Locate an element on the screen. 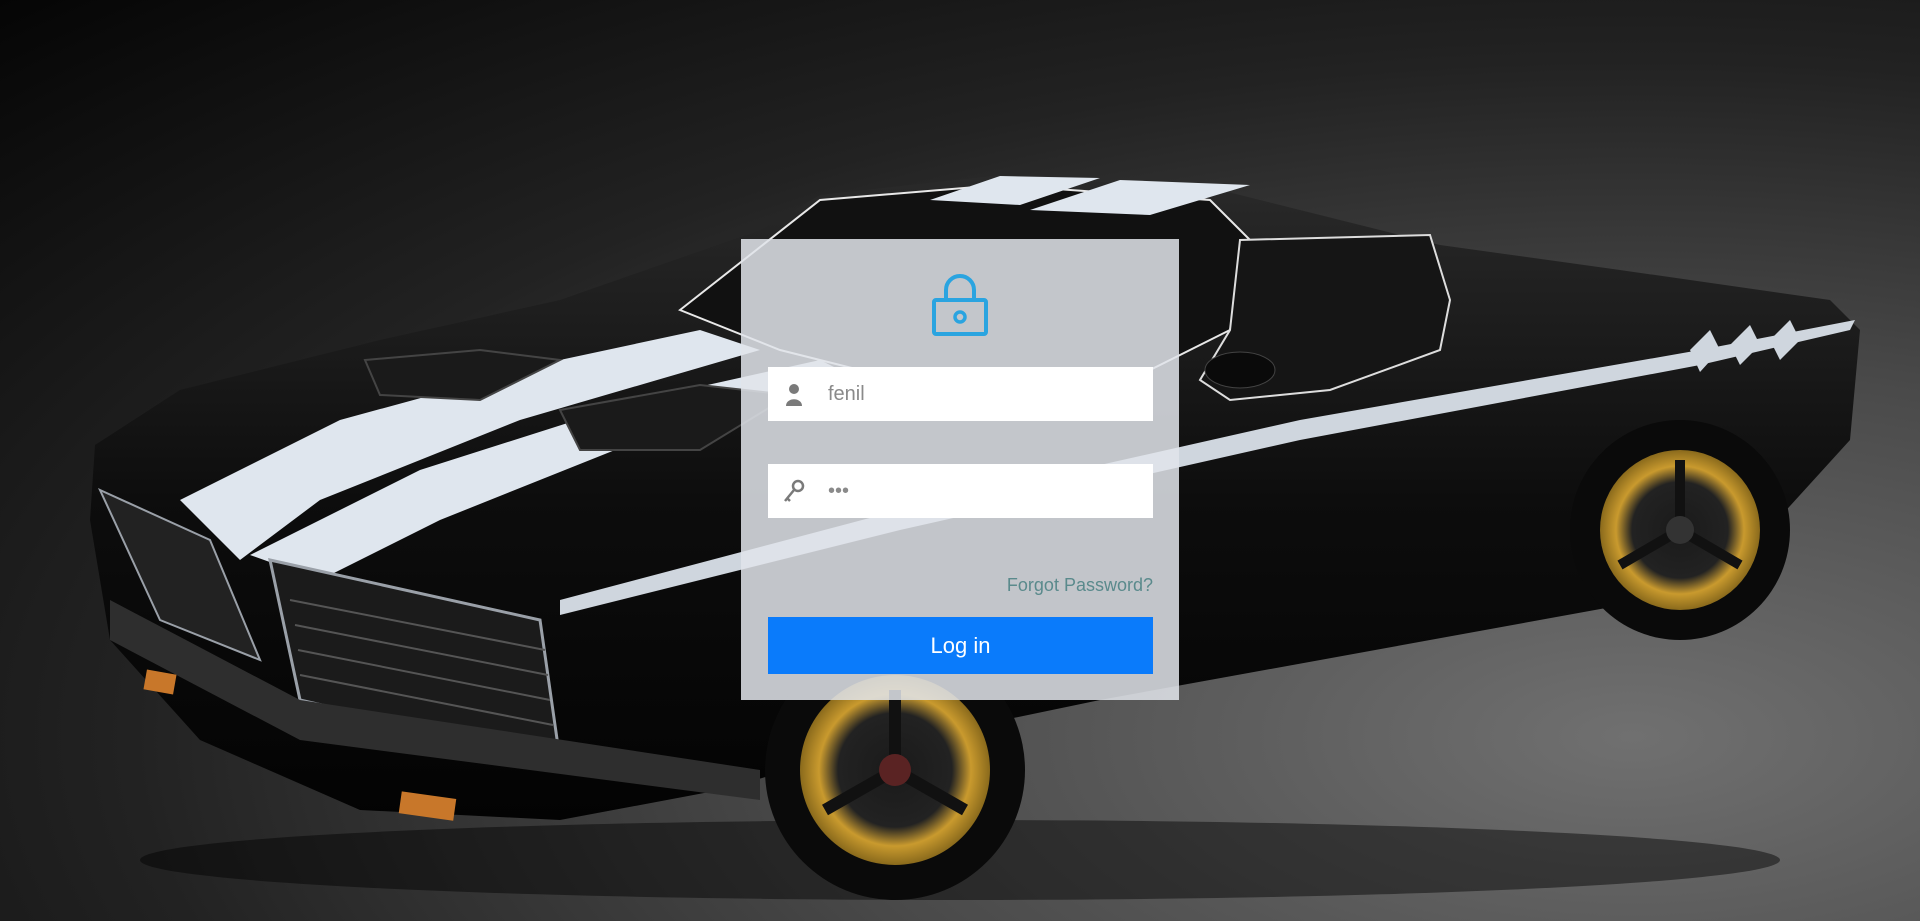 The height and width of the screenshot is (921, 1920). password-field is located at coordinates (960, 491).